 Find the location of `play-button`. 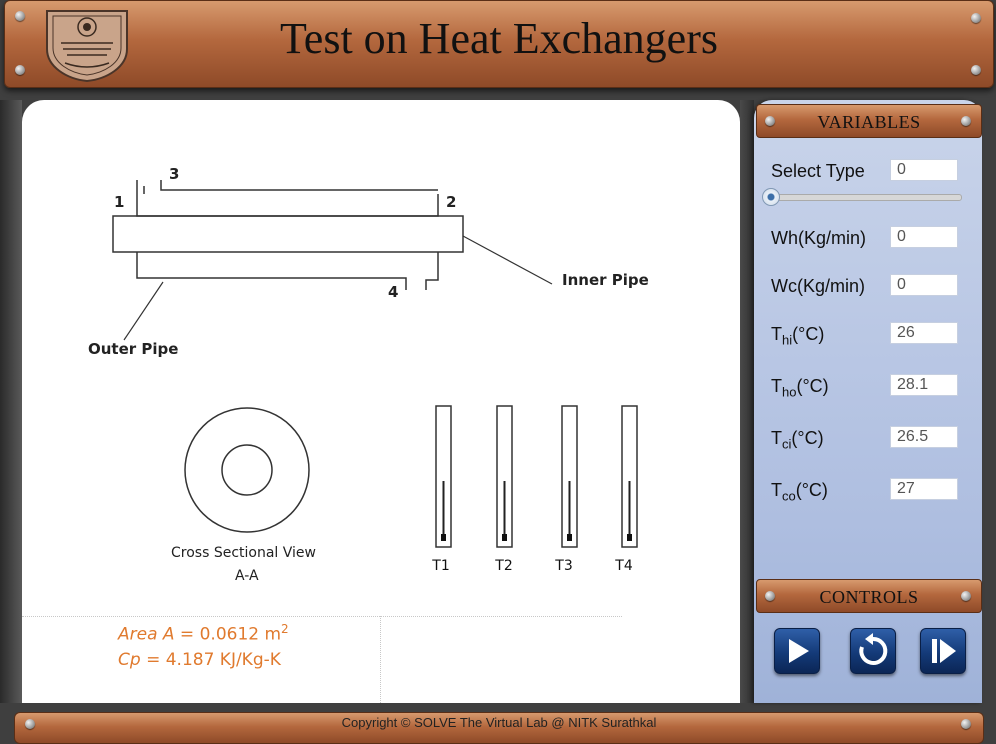

play-button is located at coordinates (797, 651).